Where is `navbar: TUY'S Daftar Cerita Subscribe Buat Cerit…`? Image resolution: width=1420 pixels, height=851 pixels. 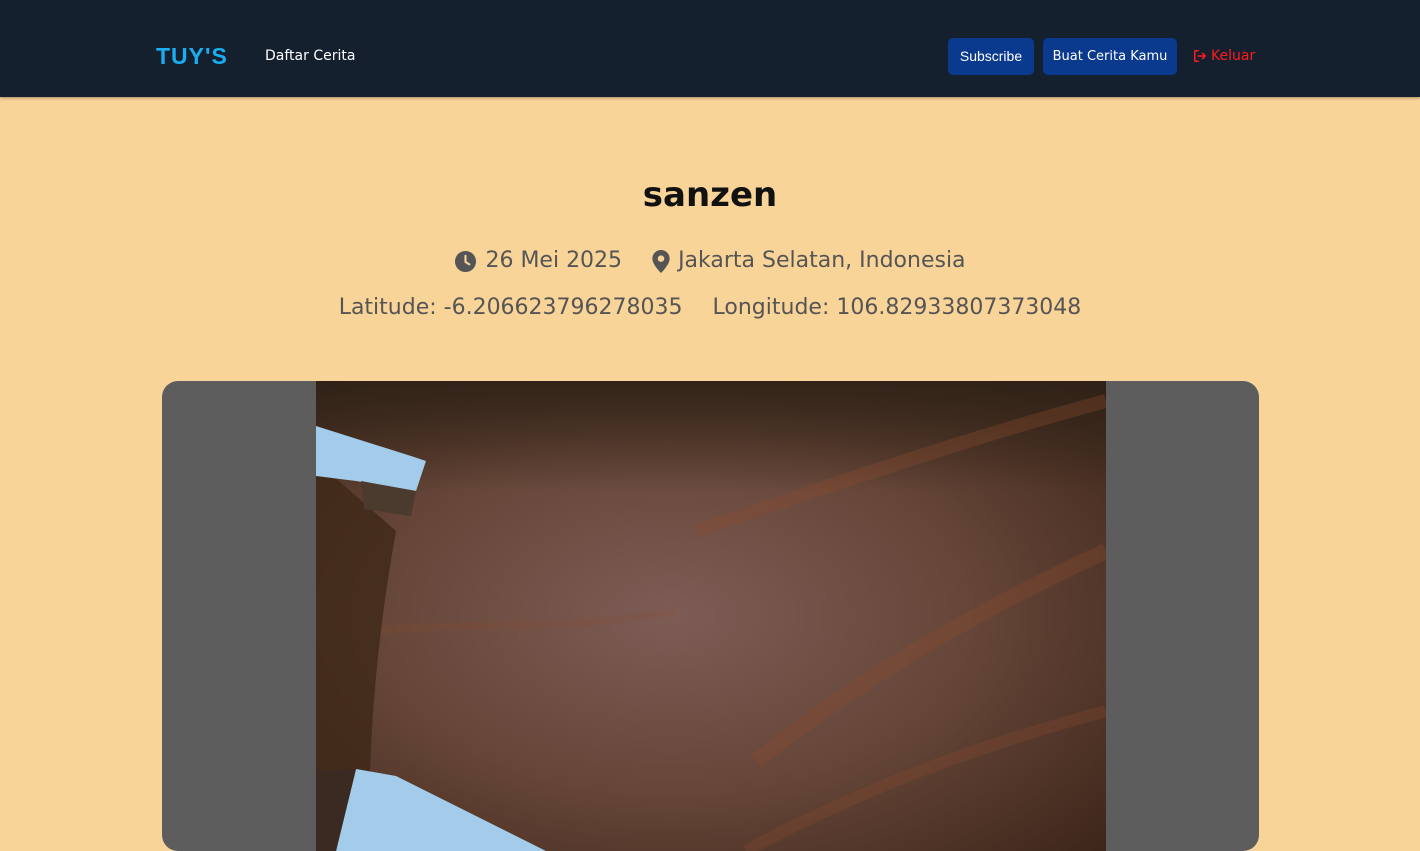
navbar: TUY'S Daftar Cerita Subscribe Buat Cerit… is located at coordinates (710, 48).